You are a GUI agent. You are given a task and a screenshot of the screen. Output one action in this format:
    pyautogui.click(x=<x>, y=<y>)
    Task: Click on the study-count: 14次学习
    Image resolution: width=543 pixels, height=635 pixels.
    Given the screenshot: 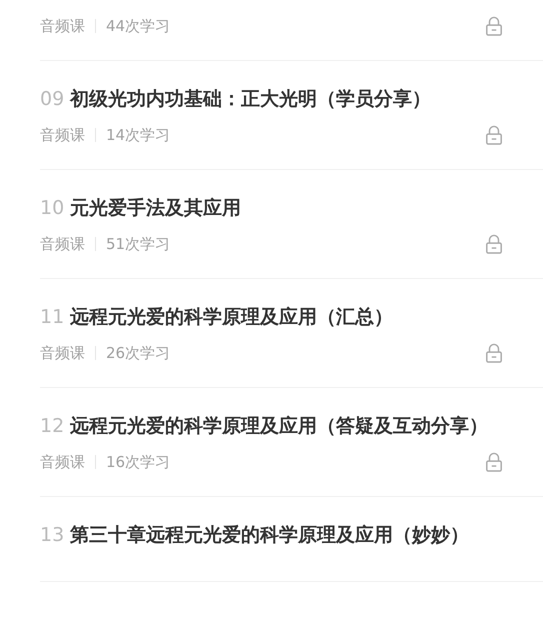 What is the action you would take?
    pyautogui.click(x=138, y=135)
    